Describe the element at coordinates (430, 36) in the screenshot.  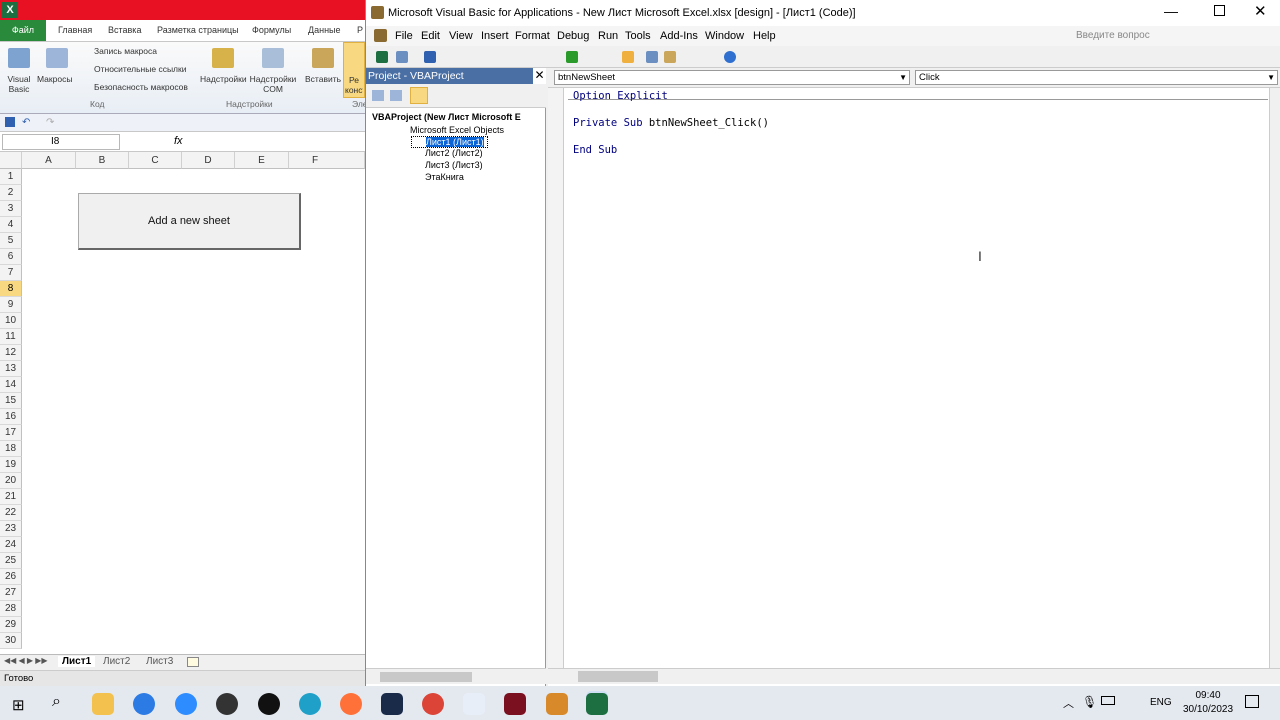
I see `menu-edit: Edit` at that location.